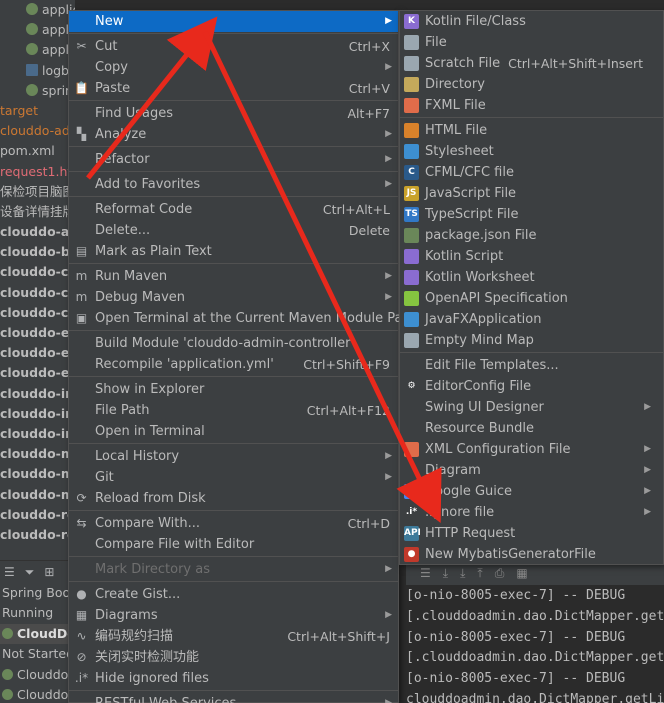  Describe the element at coordinates (521, 573) in the screenshot. I see `layout-icon: ▦` at that location.